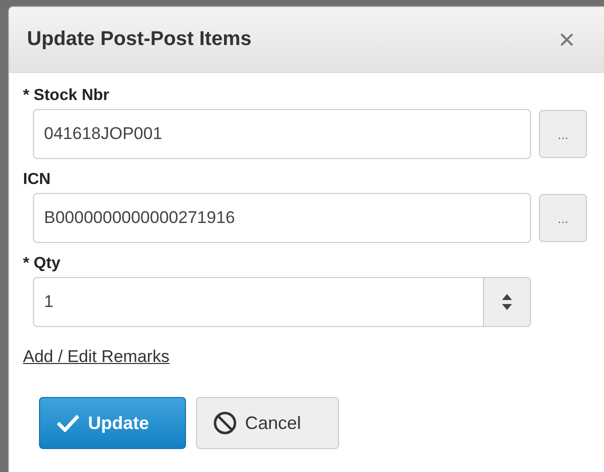 Image resolution: width=604 pixels, height=472 pixels. Describe the element at coordinates (37, 180) in the screenshot. I see `field-label: ICN` at that location.